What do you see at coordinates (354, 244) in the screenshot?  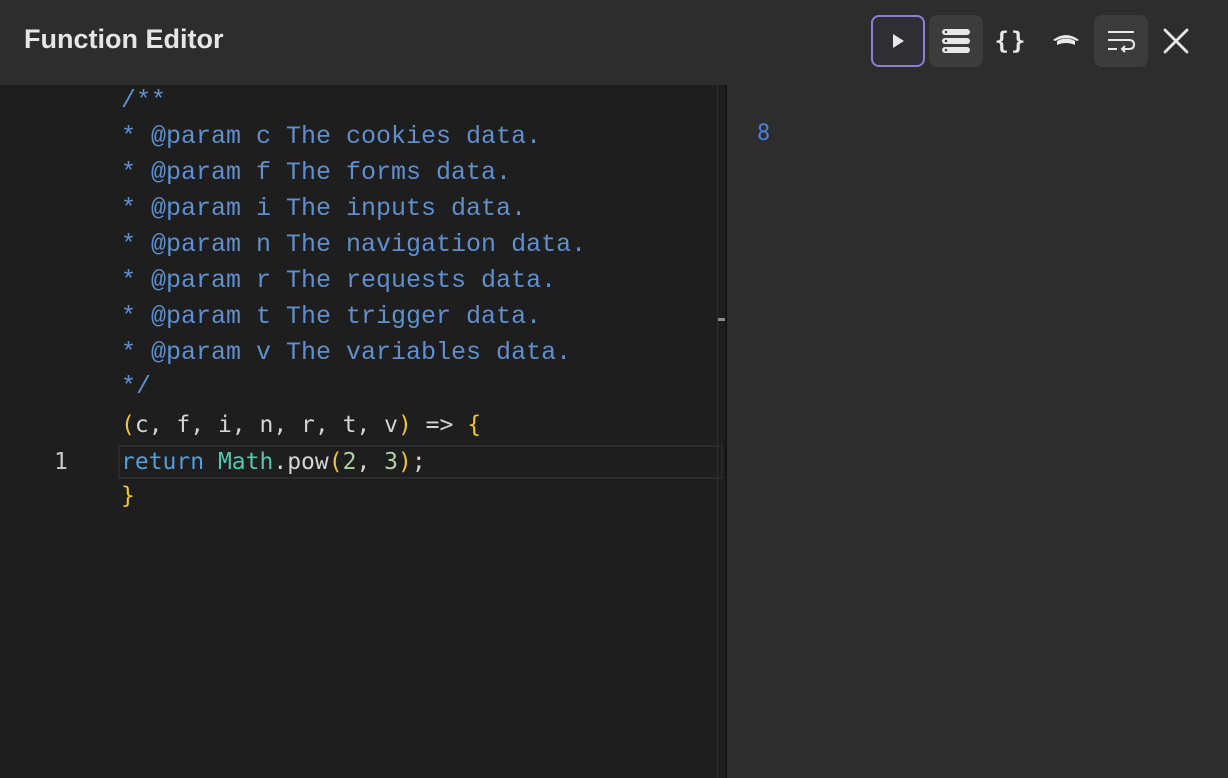 I see `comment-line: * @param n The navigation data.` at bounding box center [354, 244].